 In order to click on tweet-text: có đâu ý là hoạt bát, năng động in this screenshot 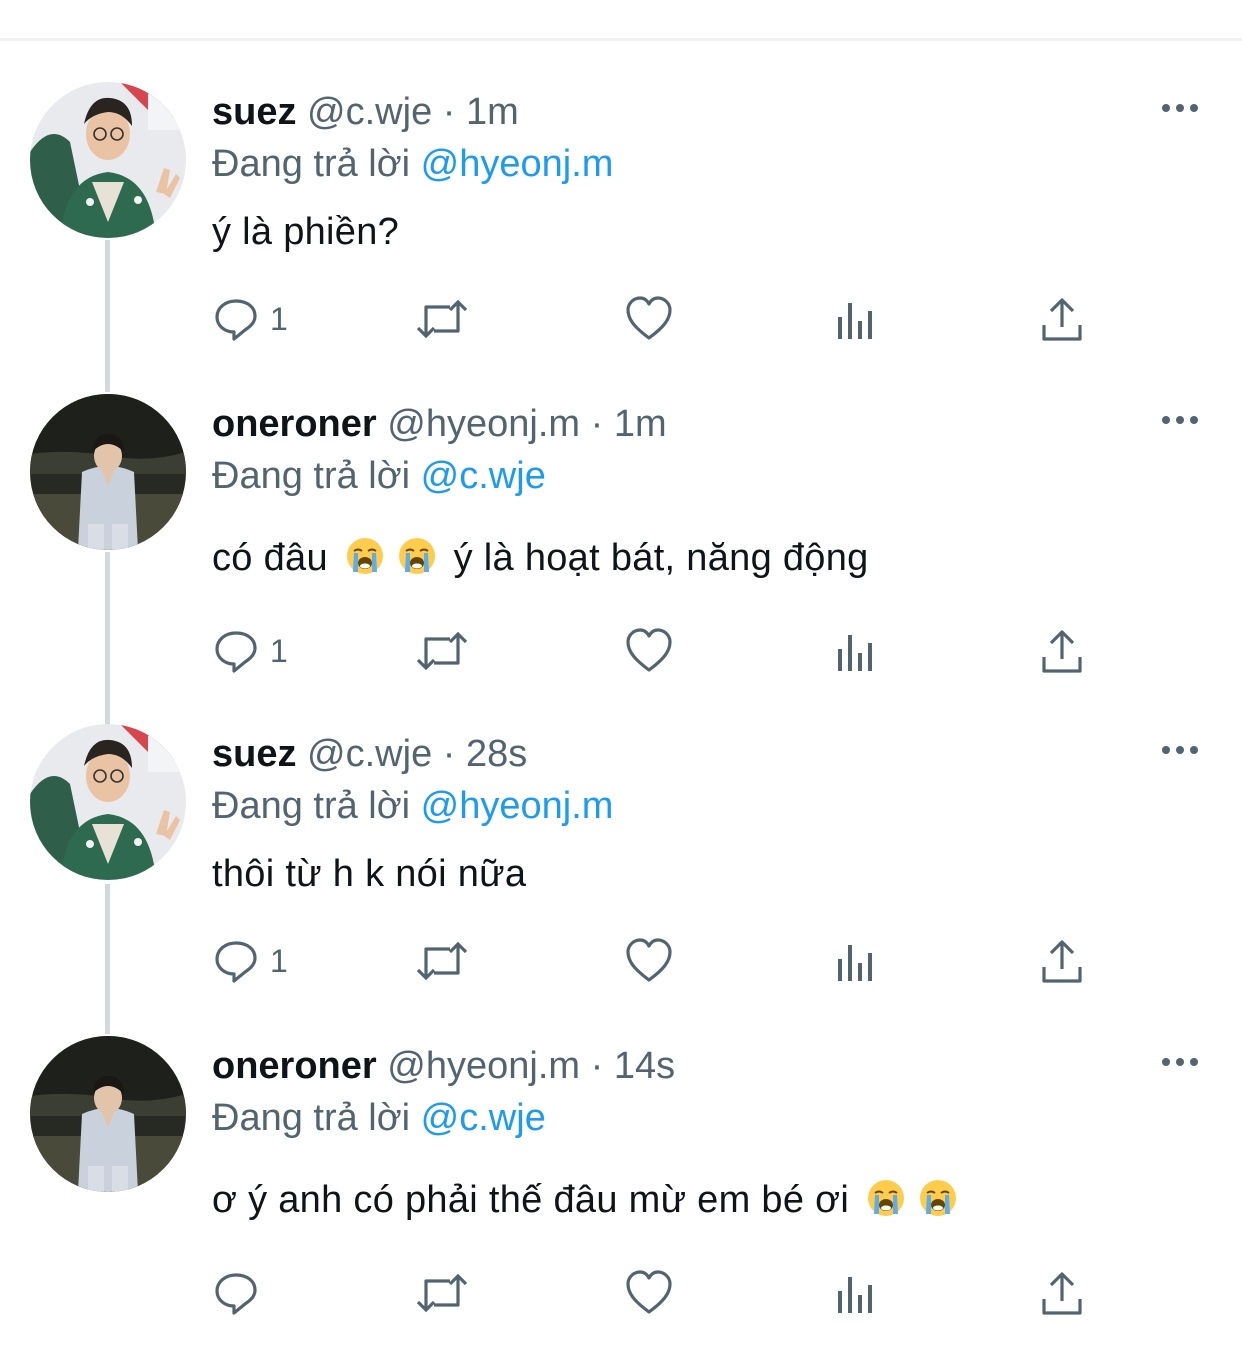, I will do `click(540, 558)`.